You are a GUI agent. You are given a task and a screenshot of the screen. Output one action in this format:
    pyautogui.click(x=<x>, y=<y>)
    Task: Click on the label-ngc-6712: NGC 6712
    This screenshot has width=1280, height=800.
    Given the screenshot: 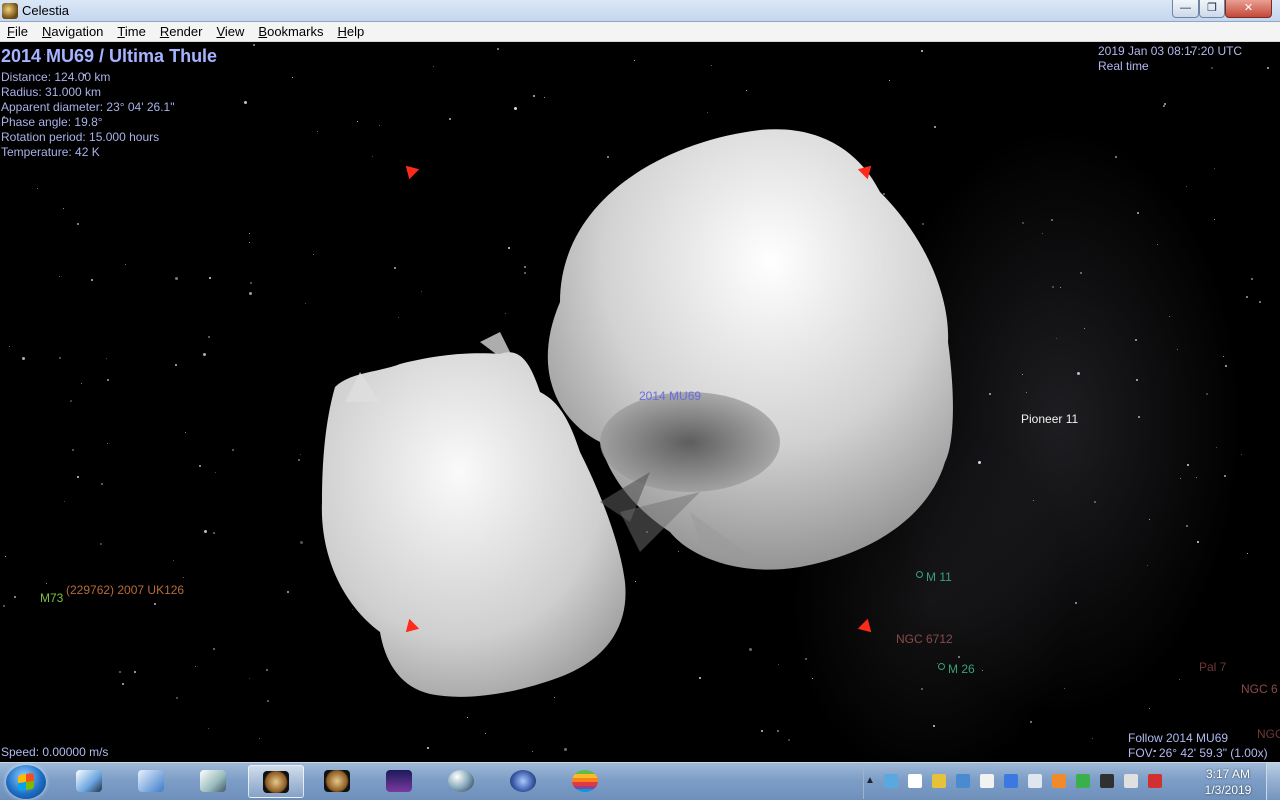 What is the action you would take?
    pyautogui.click(x=924, y=639)
    